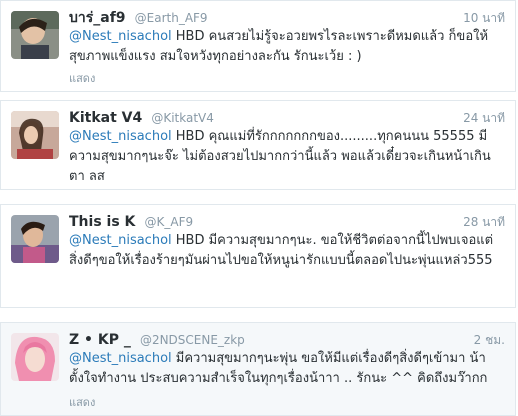 Image resolution: width=518 pixels, height=416 pixels. Describe the element at coordinates (102, 222) in the screenshot. I see `user-name: This is K` at that location.